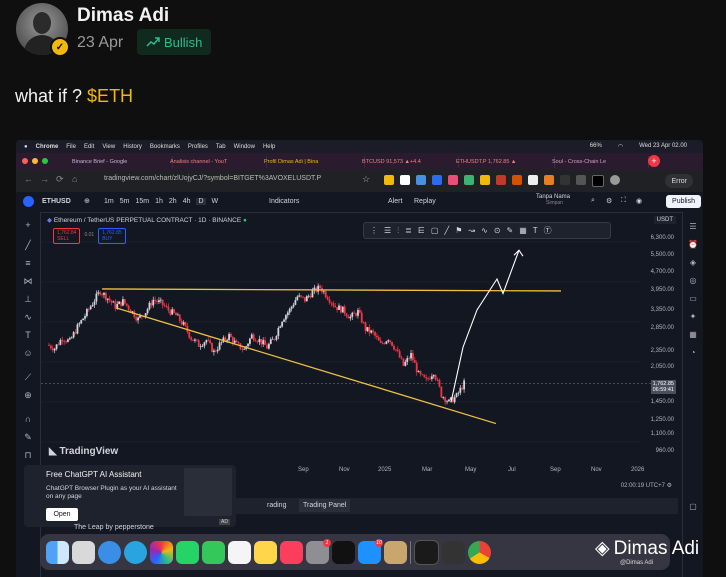  Describe the element at coordinates (327, 542) in the screenshot. I see `settings-badge: 1` at that location.